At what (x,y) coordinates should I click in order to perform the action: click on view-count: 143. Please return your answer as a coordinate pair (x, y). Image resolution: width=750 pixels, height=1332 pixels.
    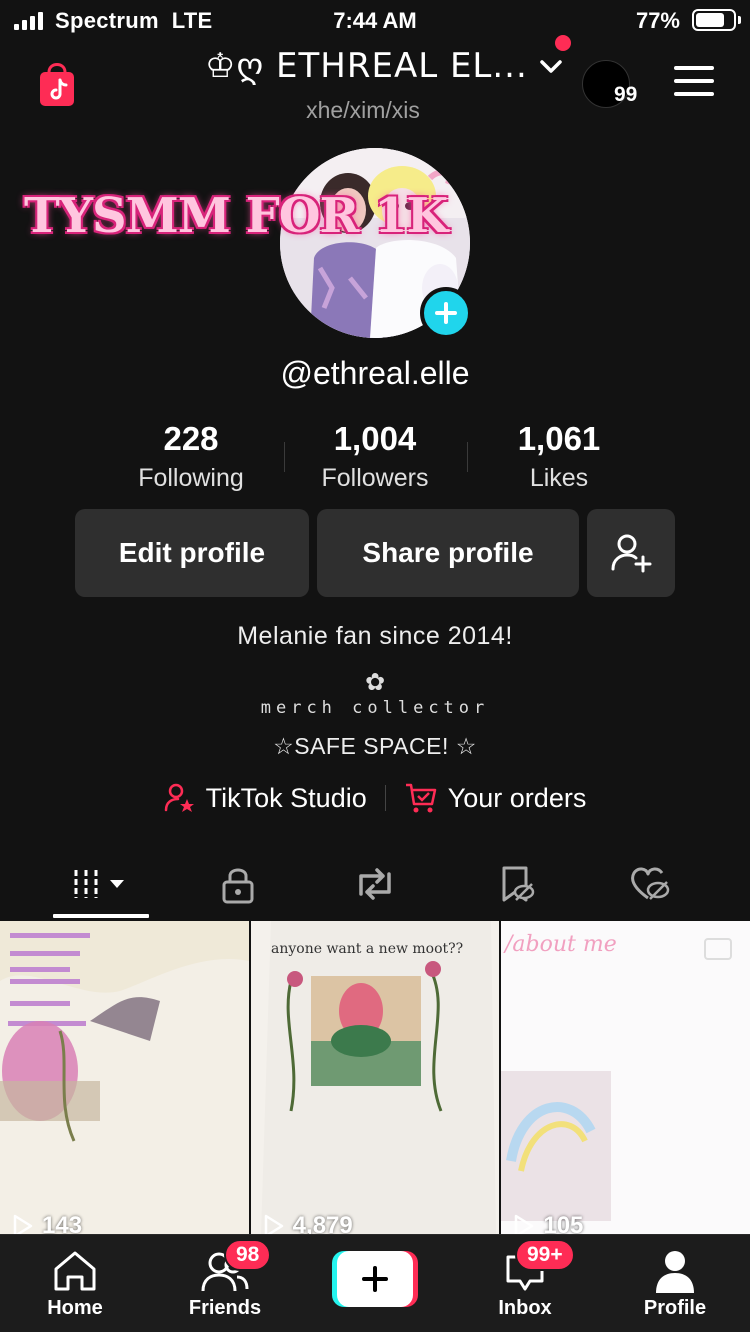
    Looking at the image, I should click on (47, 1223).